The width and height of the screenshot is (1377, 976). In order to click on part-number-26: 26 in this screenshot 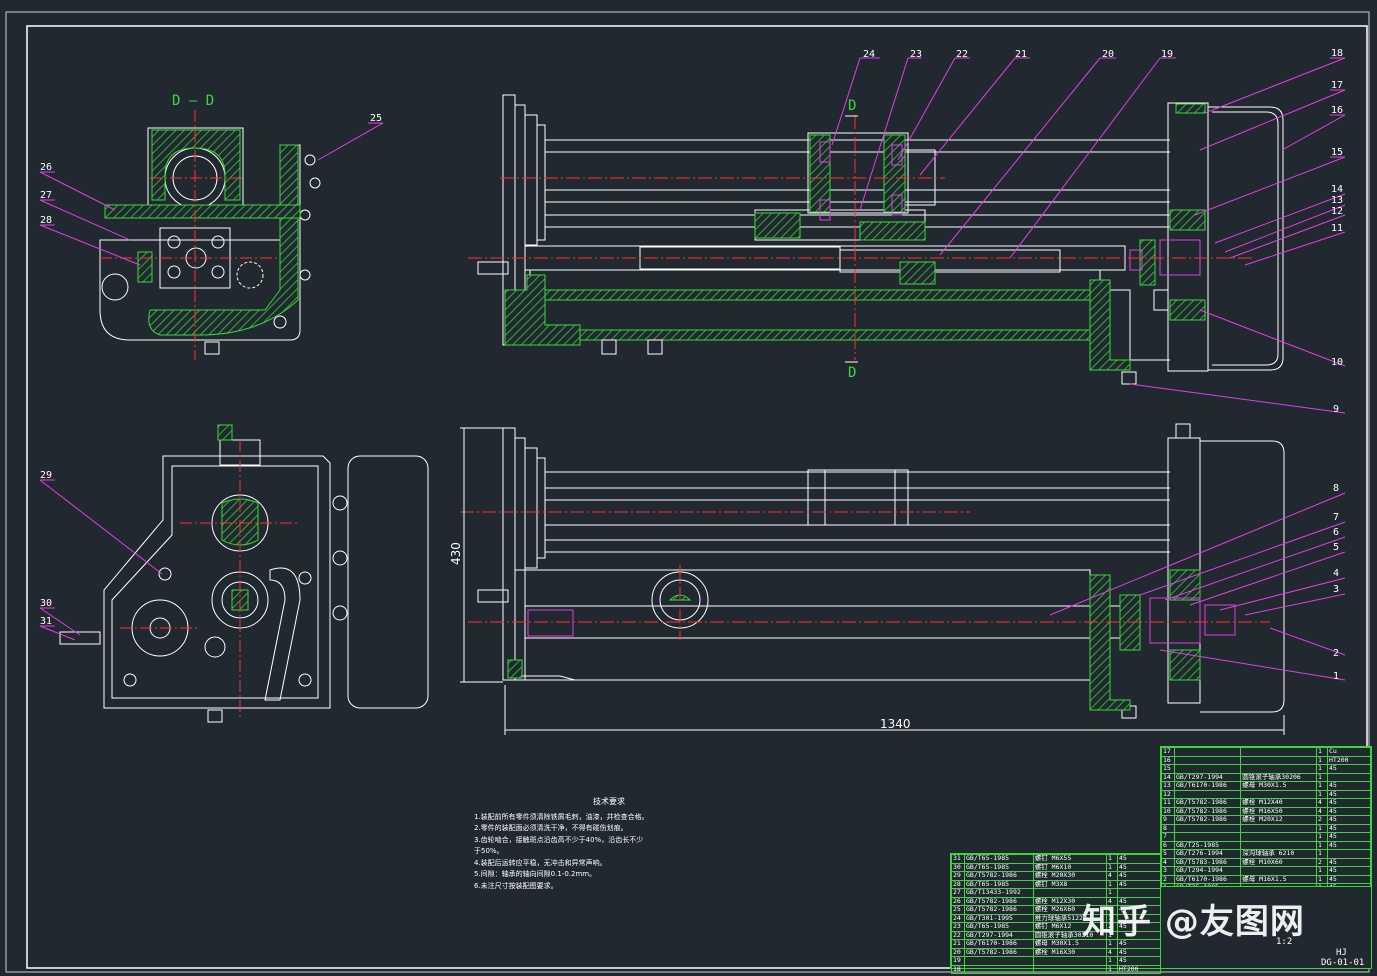, I will do `click(46, 167)`.